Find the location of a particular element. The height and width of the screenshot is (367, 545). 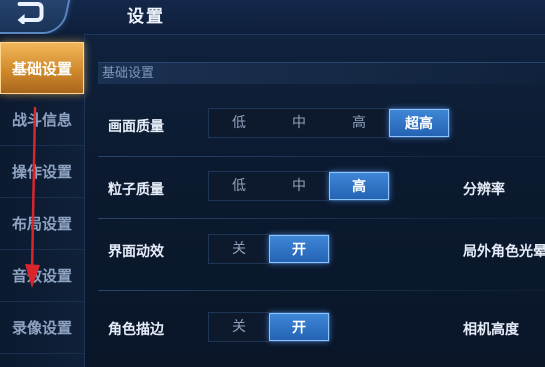

image-quality-option-high: 高 is located at coordinates (359, 123).